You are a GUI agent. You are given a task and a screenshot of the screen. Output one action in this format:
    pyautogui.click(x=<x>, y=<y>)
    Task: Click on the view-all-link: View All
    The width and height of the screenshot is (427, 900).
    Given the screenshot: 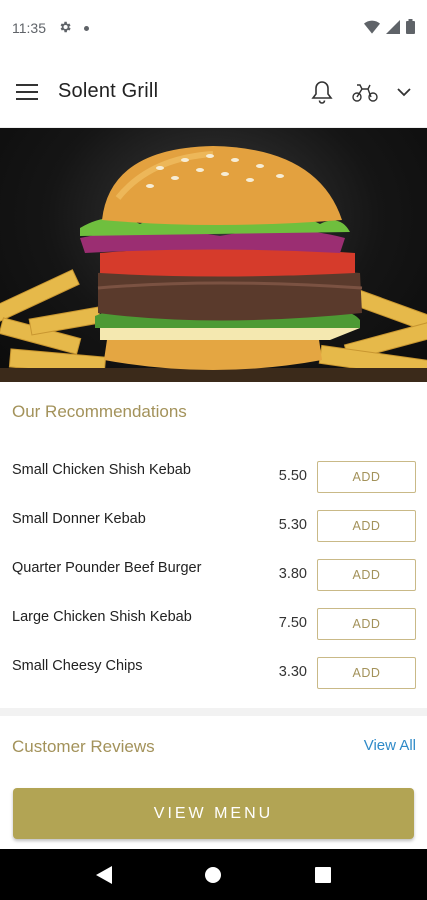 What is the action you would take?
    pyautogui.click(x=390, y=745)
    